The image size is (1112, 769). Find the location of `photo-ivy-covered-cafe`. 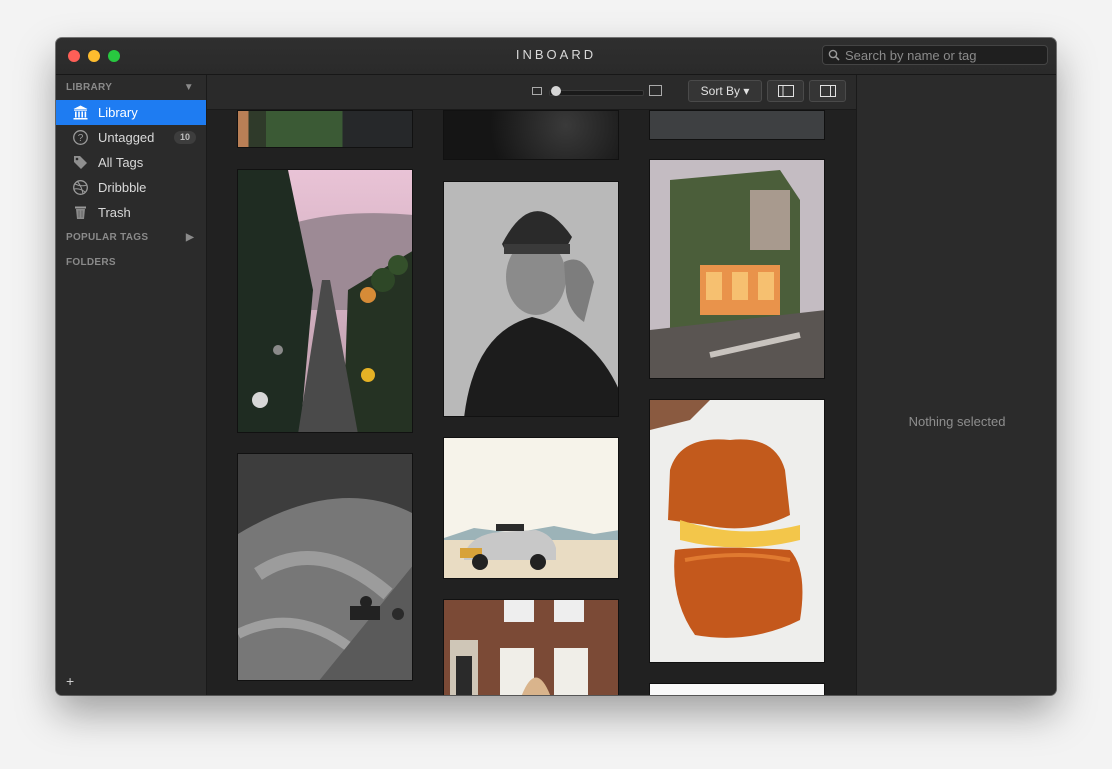

photo-ivy-covered-cafe is located at coordinates (737, 269).